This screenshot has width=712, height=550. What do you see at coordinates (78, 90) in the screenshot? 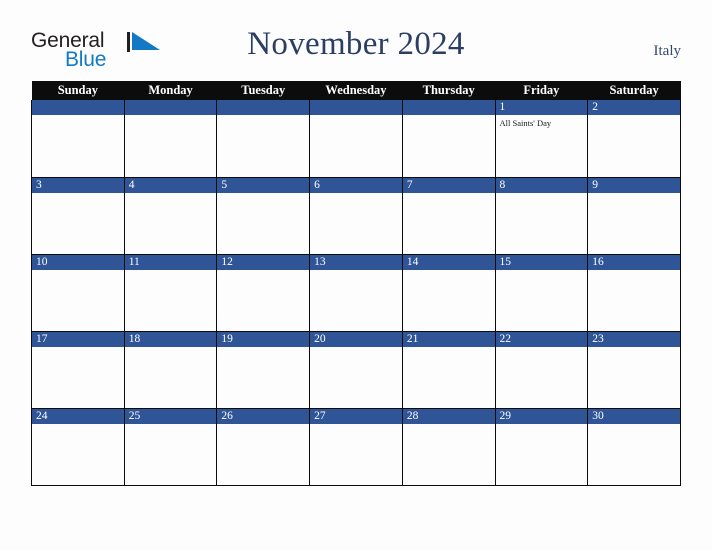
I see `weekday-header-sunday: Sunday` at bounding box center [78, 90].